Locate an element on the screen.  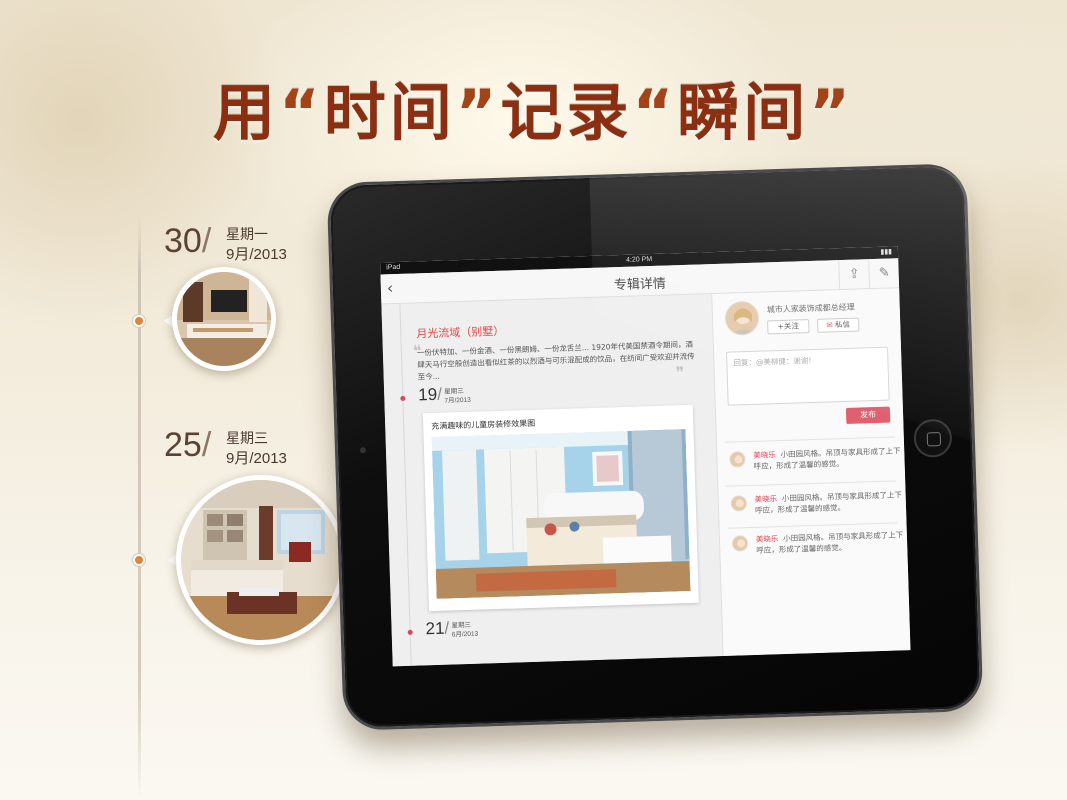
entry-timeline-line is located at coordinates (405, 484).